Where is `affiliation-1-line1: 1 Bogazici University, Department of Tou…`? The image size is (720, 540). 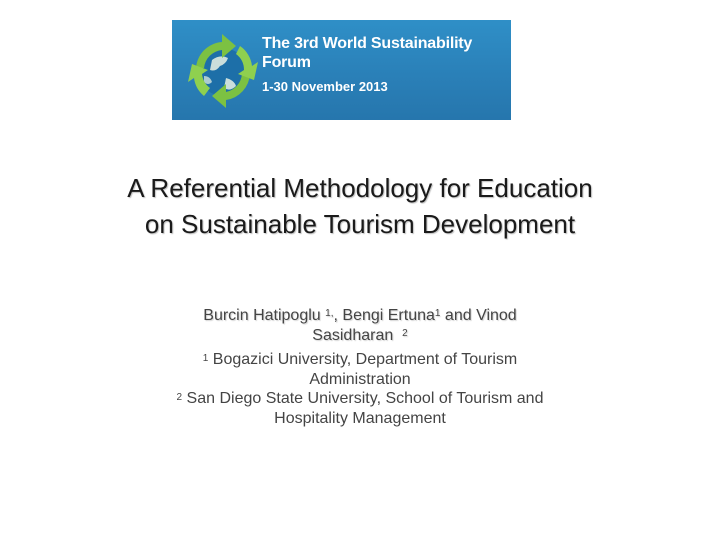 affiliation-1-line1: 1 Bogazici University, Department of Tou… is located at coordinates (360, 360).